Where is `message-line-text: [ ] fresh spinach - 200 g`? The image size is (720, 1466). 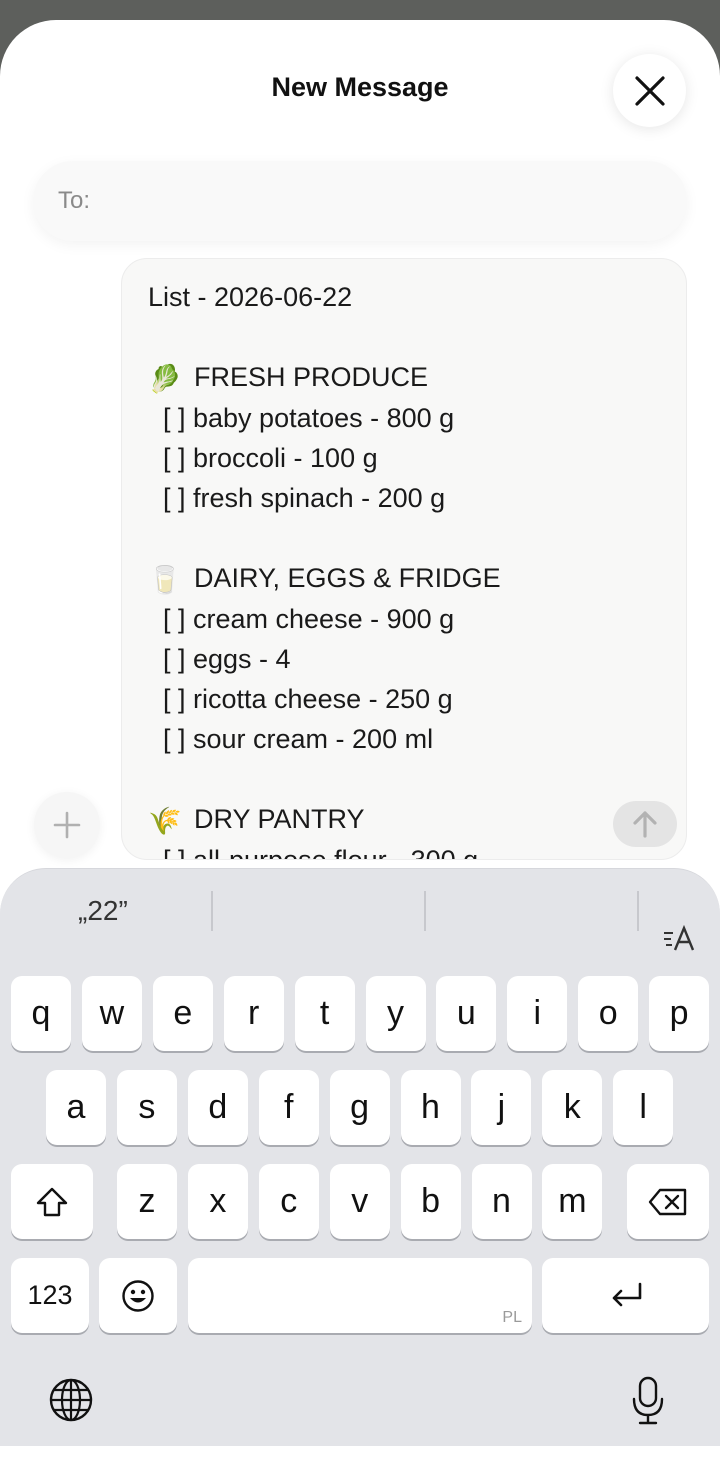
message-line-text: [ ] fresh spinach - 200 g is located at coordinates (297, 497).